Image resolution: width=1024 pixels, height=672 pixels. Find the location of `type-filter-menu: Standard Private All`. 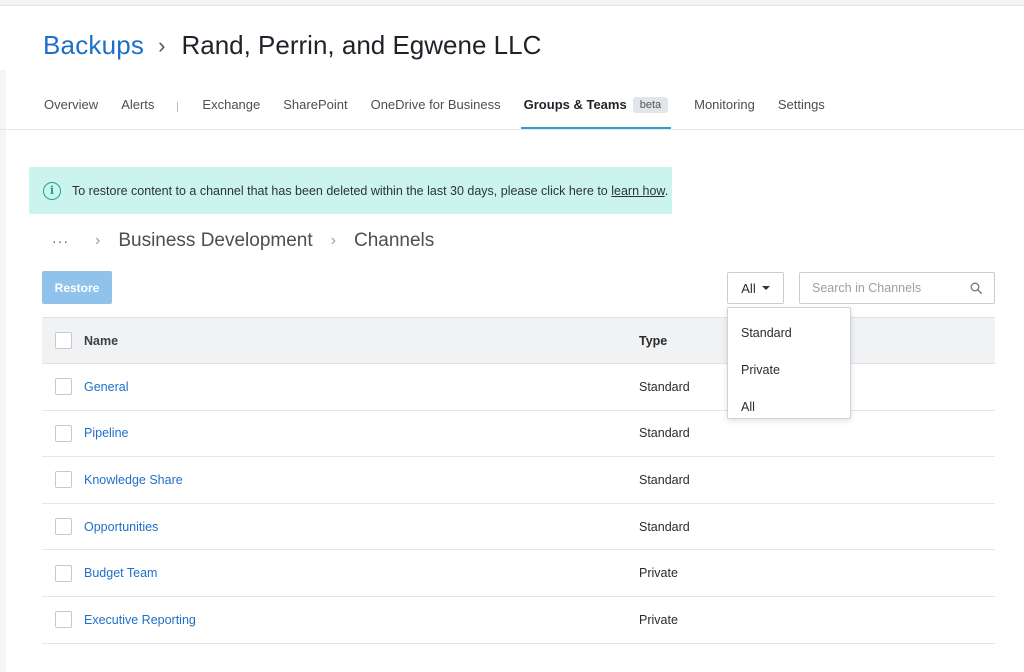

type-filter-menu: Standard Private All is located at coordinates (789, 363).